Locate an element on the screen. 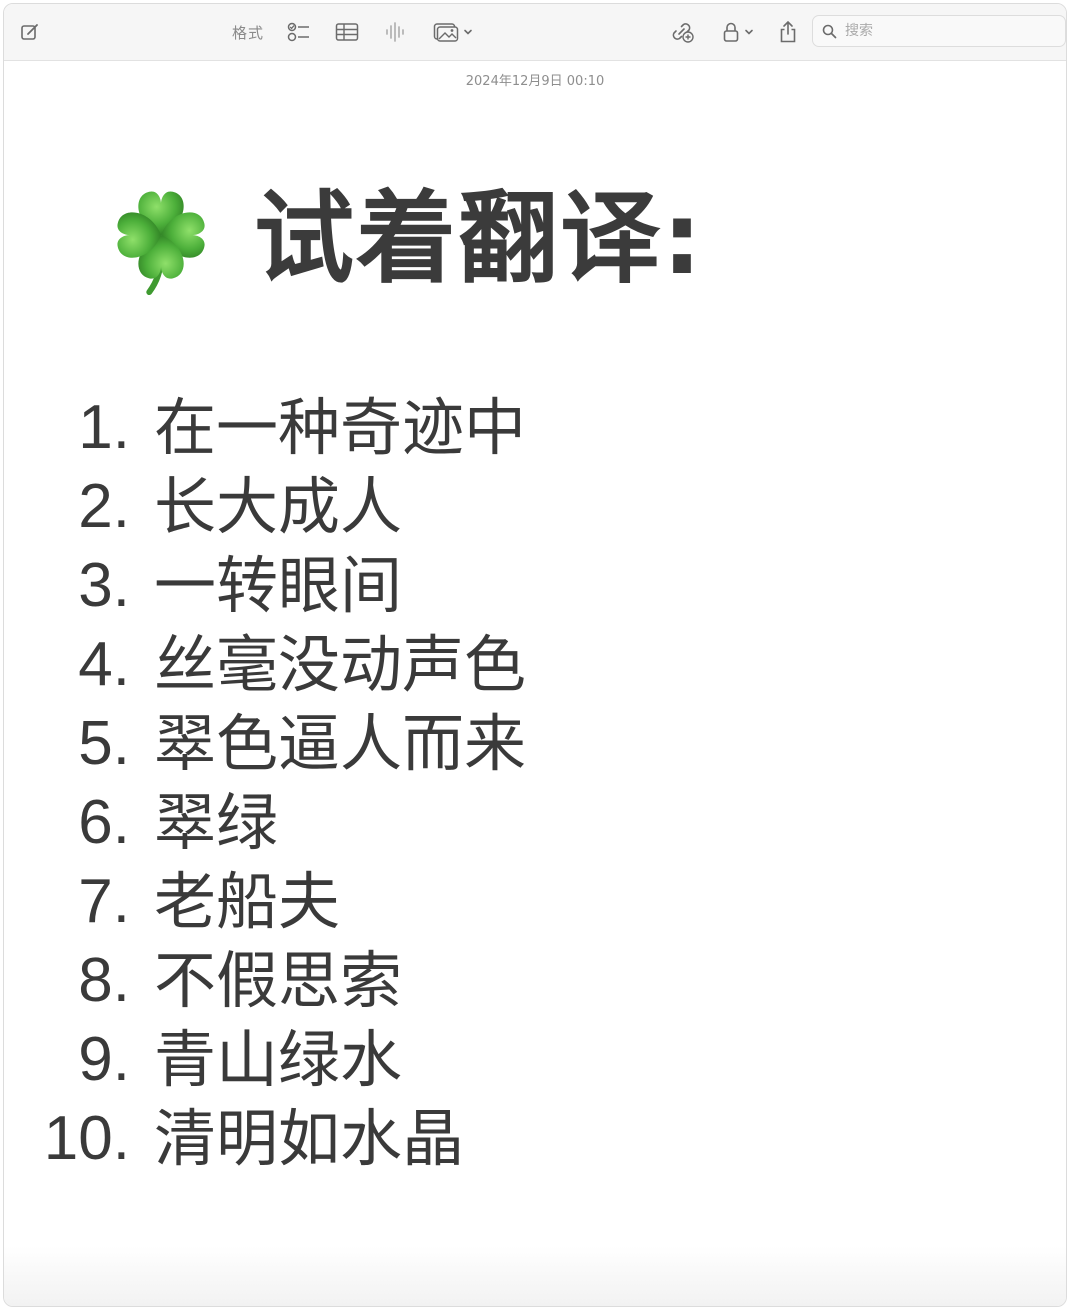 The width and height of the screenshot is (1080, 1310). new-note-button is located at coordinates (30, 32).